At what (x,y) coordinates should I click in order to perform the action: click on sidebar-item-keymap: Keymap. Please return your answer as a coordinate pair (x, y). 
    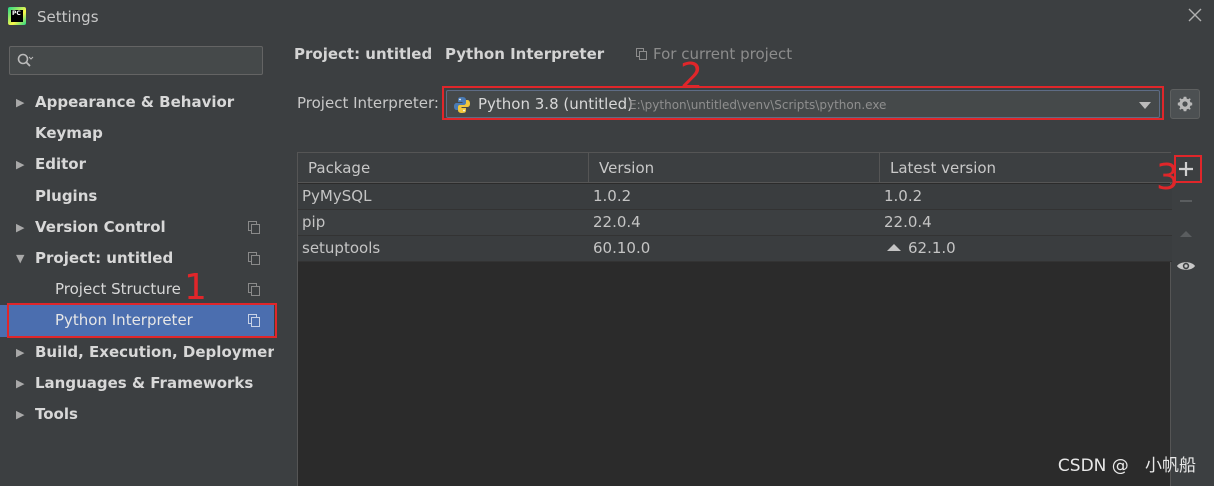
    Looking at the image, I should click on (137, 133).